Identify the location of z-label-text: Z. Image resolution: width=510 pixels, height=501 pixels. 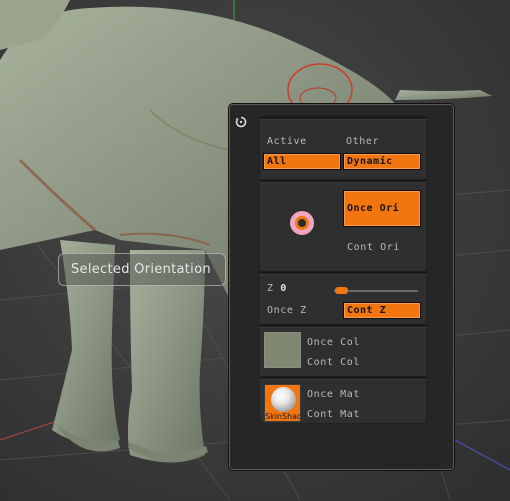
(270, 288).